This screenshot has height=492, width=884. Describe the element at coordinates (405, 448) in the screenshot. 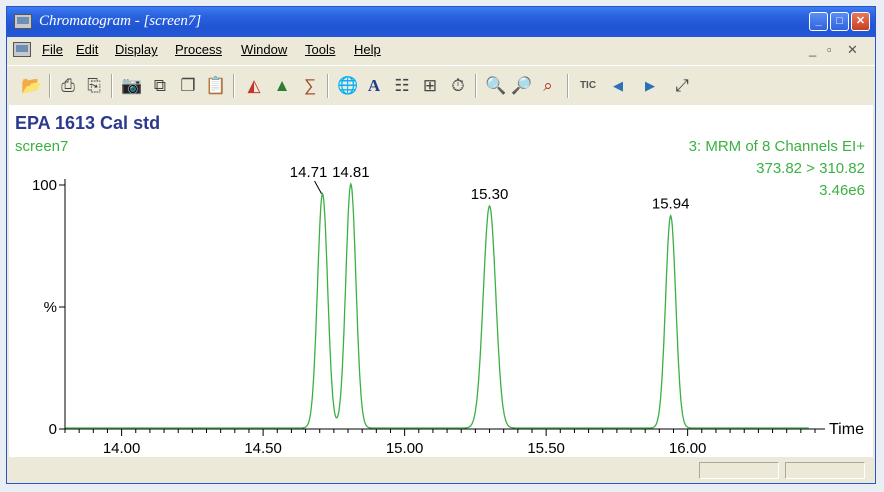

I see `x-tick-label: 15.00` at that location.